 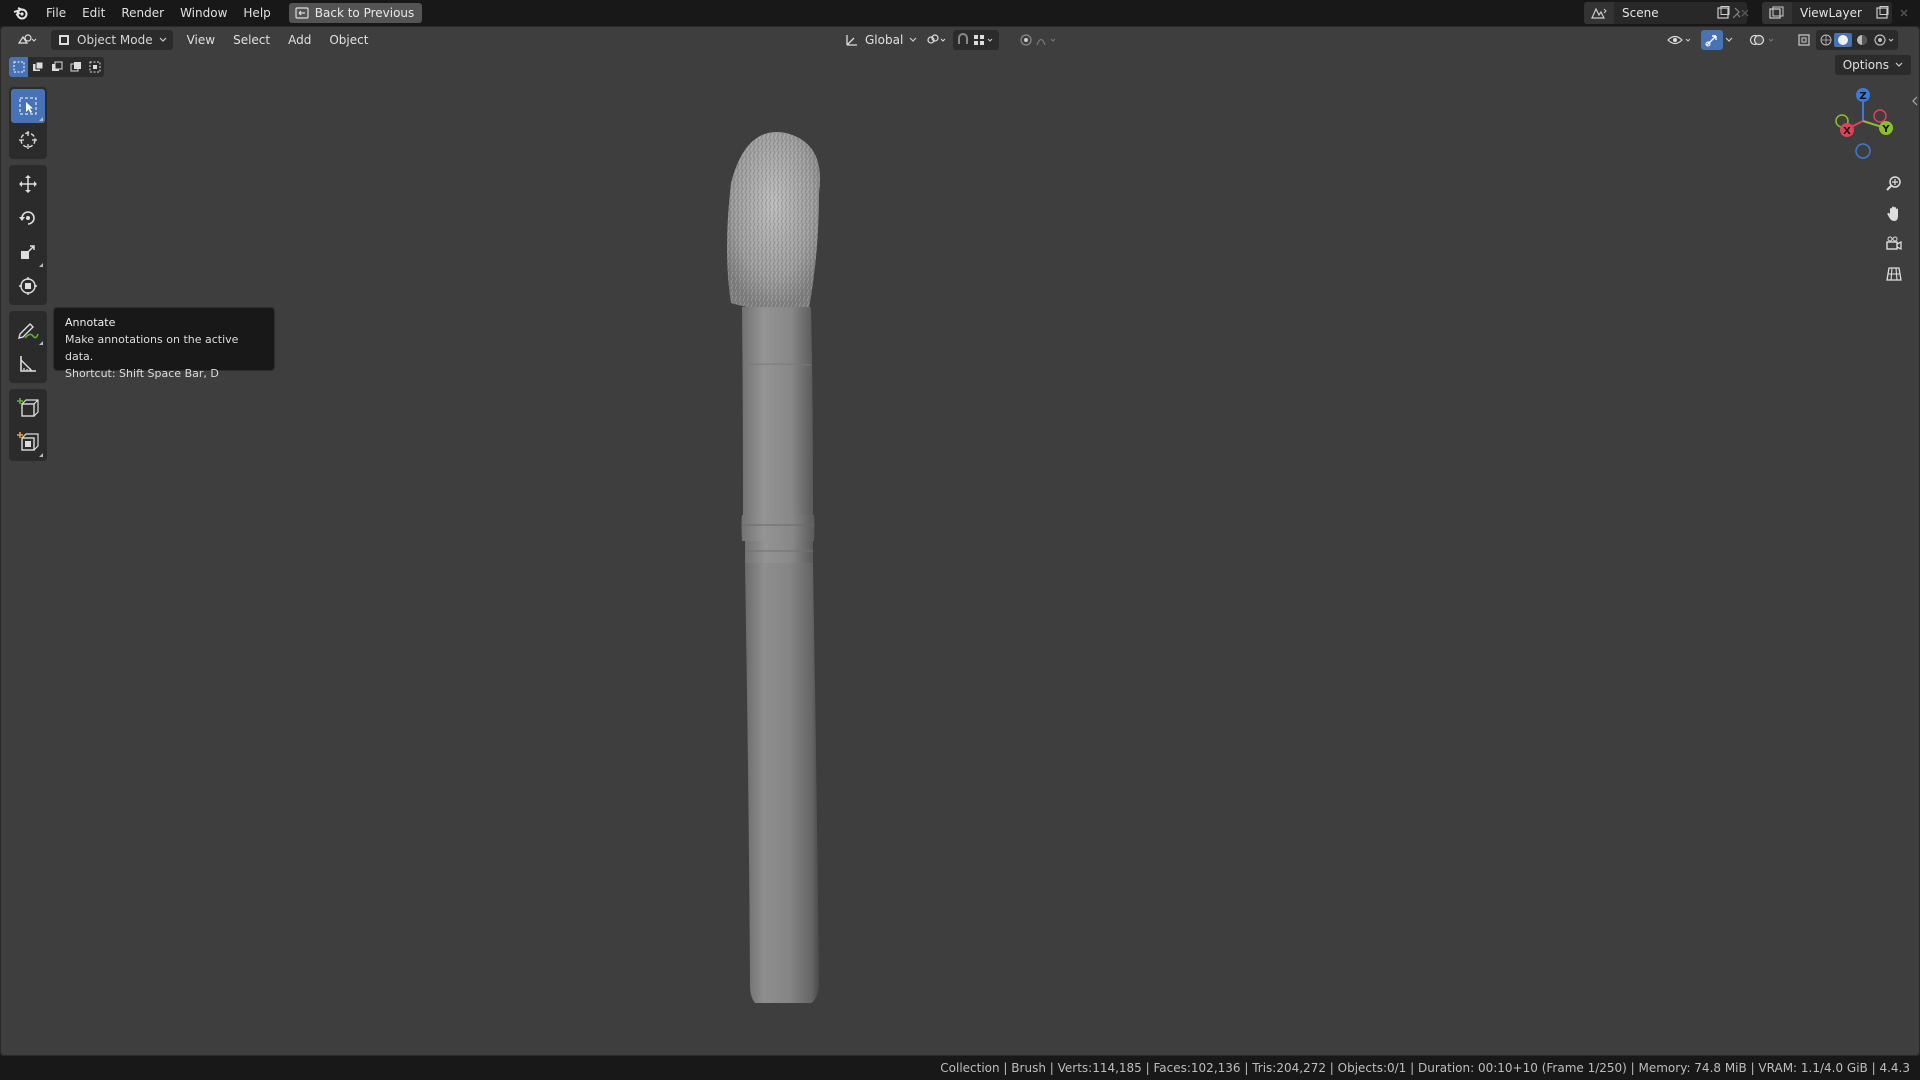 I want to click on annotate-tool, so click(x=28, y=330).